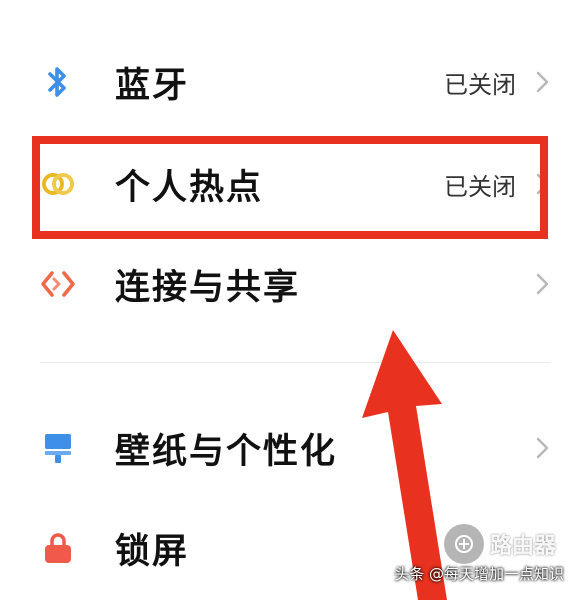  What do you see at coordinates (479, 574) in the screenshot?
I see `watermark-credit: 头条 @每天增加一点知识` at bounding box center [479, 574].